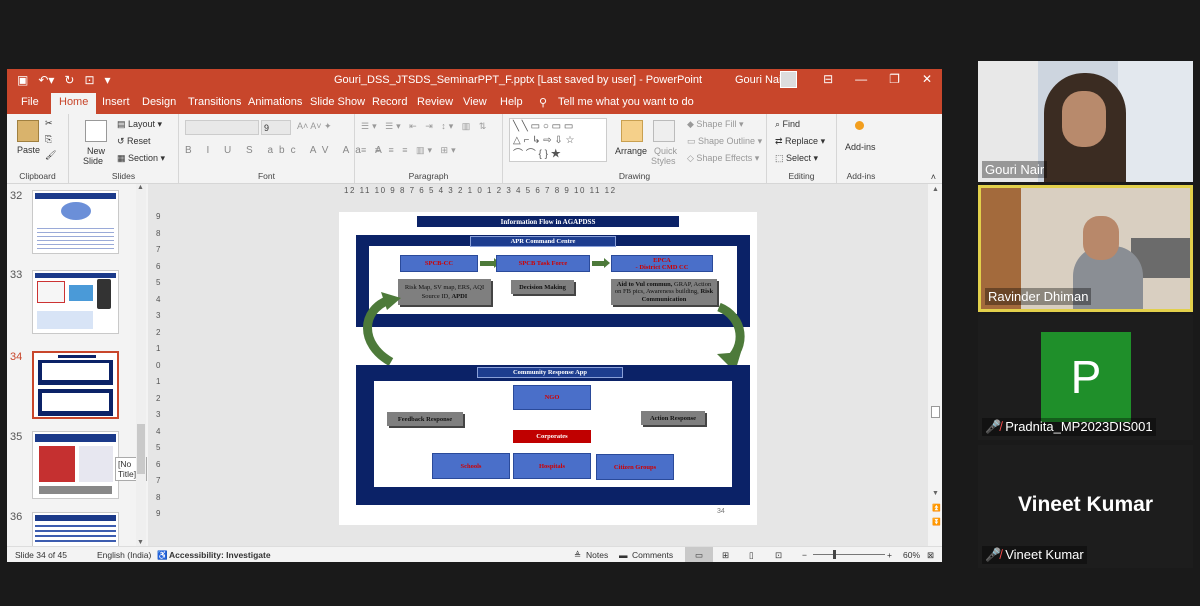  Describe the element at coordinates (935, 365) in the screenshot. I see `editor-scrollbar: ▲ ▼ ⏫ ⏬` at that location.